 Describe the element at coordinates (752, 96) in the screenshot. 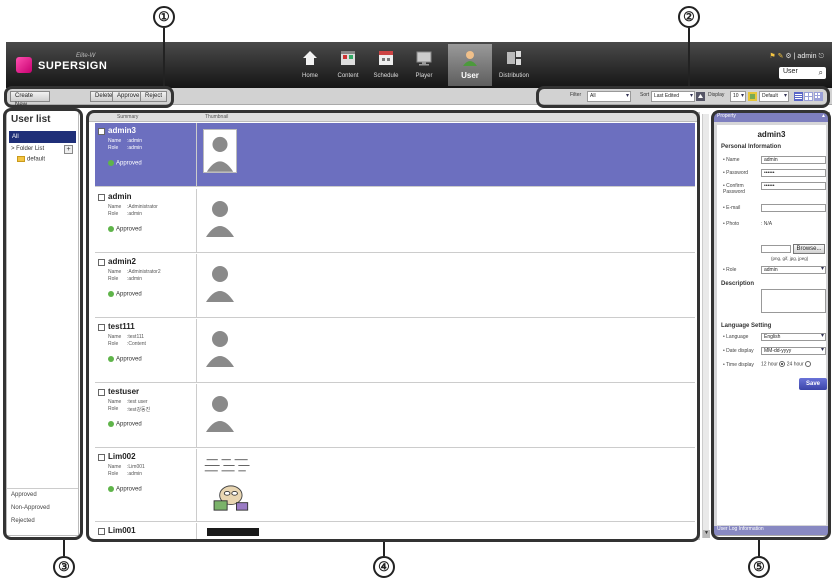

I see `view-mode-icon` at that location.